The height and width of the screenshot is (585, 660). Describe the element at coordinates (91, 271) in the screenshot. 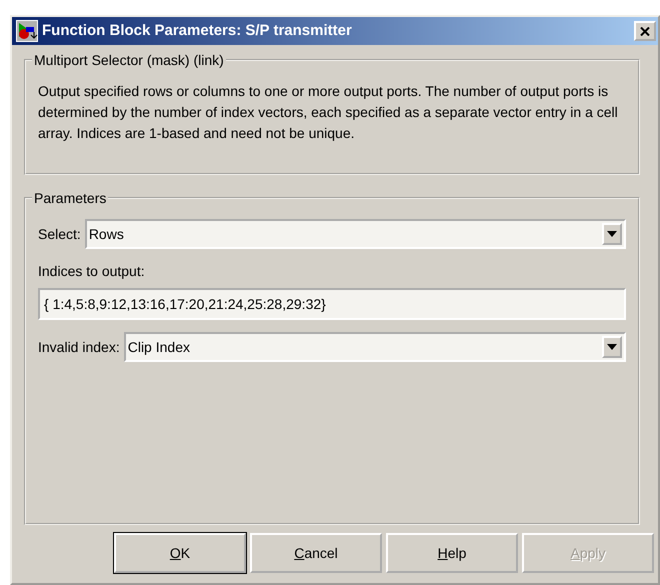

I see `field-label: Indices to output:` at that location.